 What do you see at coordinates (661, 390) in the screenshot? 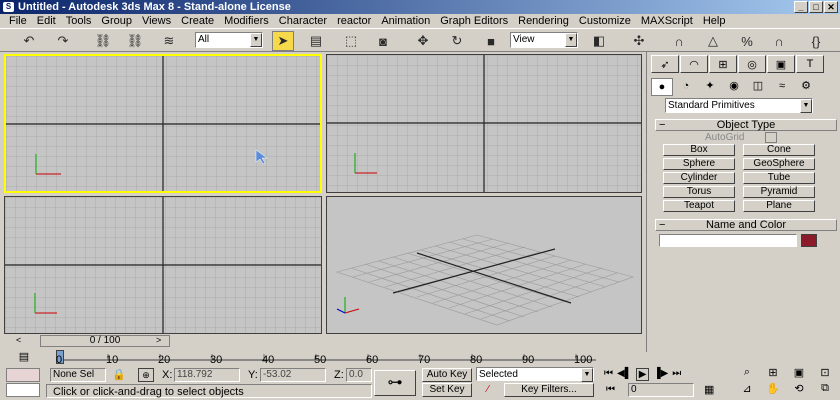
I see `current-frame-field: 0` at bounding box center [661, 390].